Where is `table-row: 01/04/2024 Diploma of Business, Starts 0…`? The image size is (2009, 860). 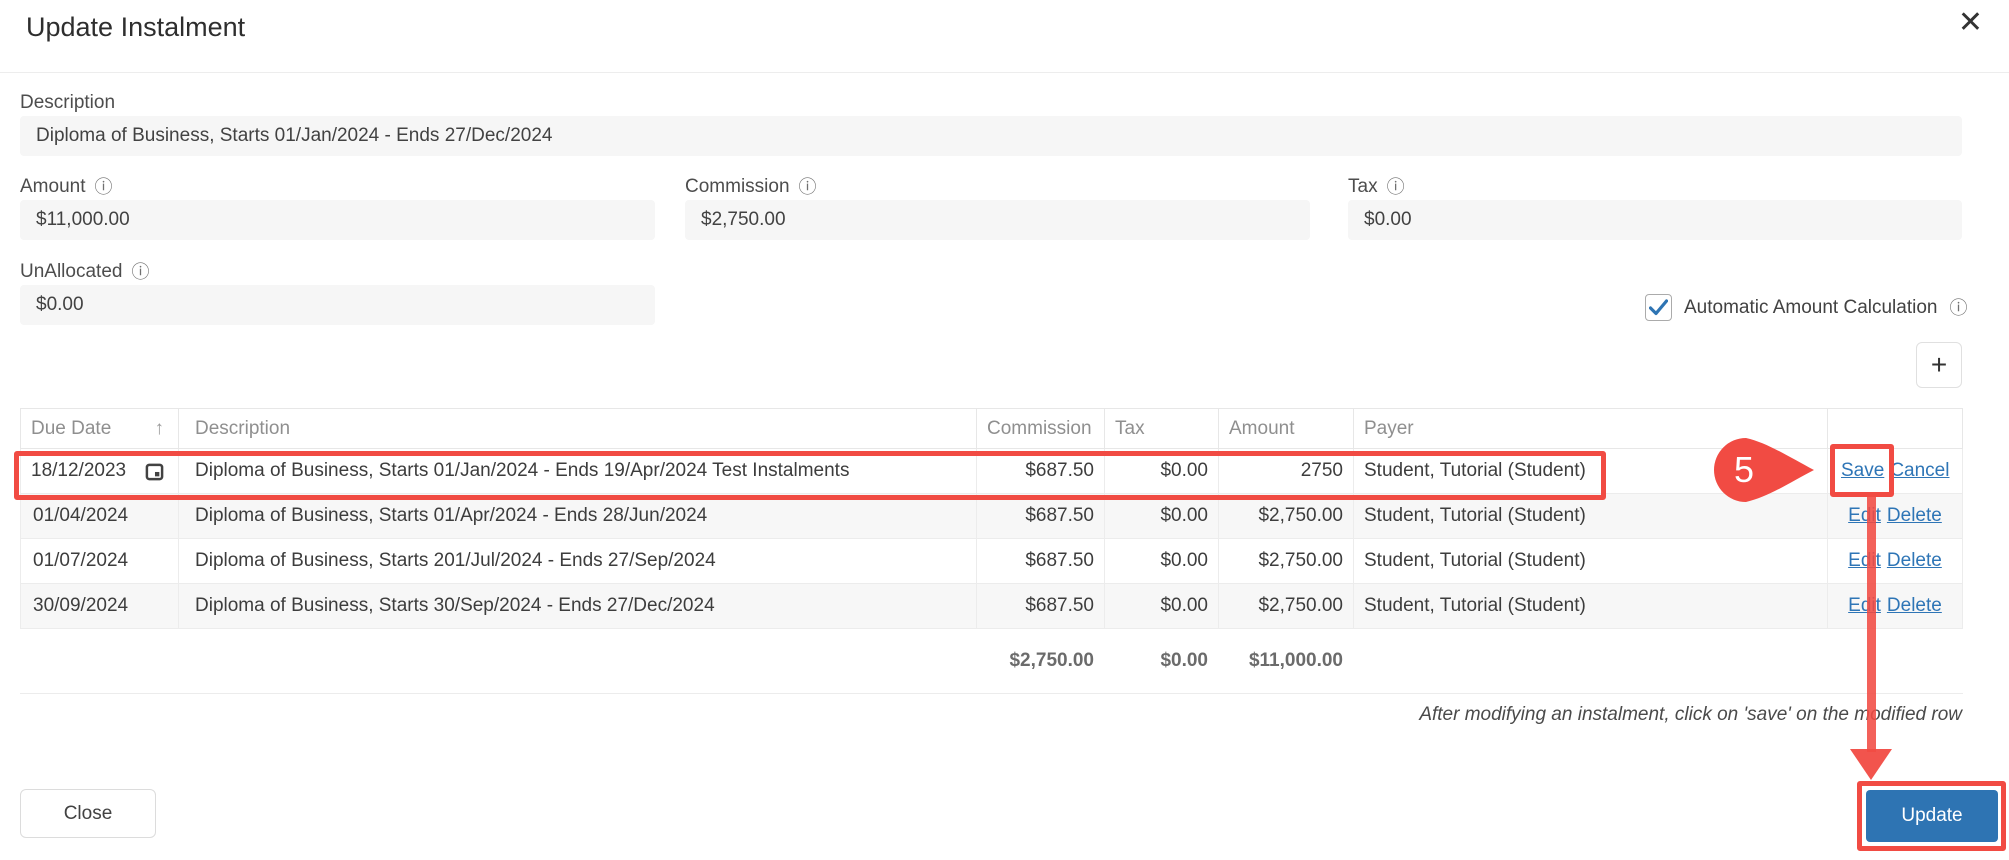
table-row: 01/04/2024 Diploma of Business, Starts 0… is located at coordinates (991, 516).